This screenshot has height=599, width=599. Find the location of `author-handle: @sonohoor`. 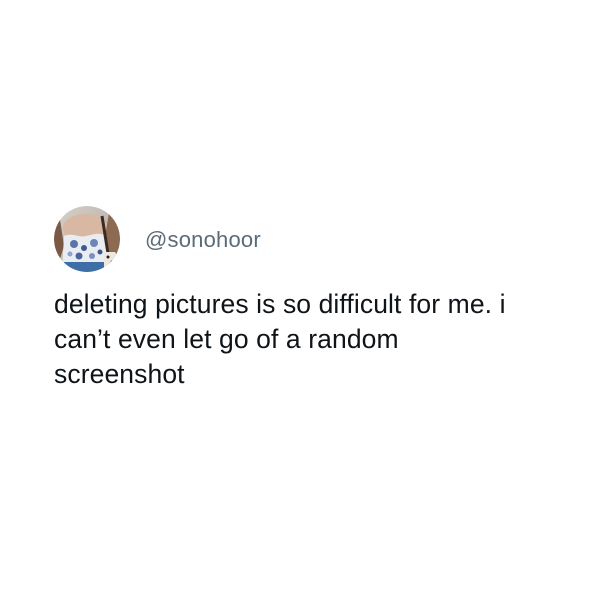

author-handle: @sonohoor is located at coordinates (203, 240).